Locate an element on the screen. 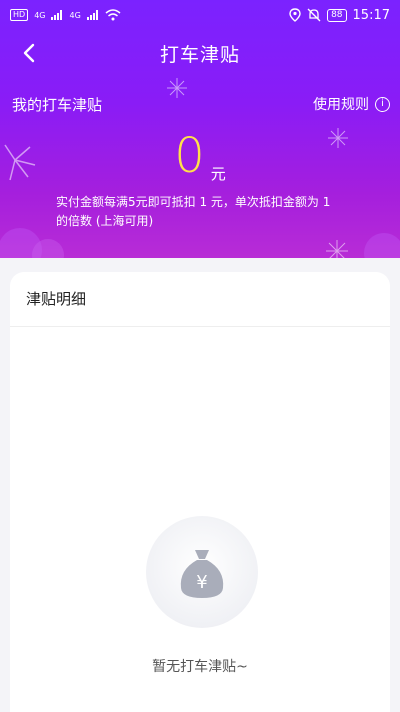  status-bar: HD 4G 4G 88 15:17 is located at coordinates (200, 15).